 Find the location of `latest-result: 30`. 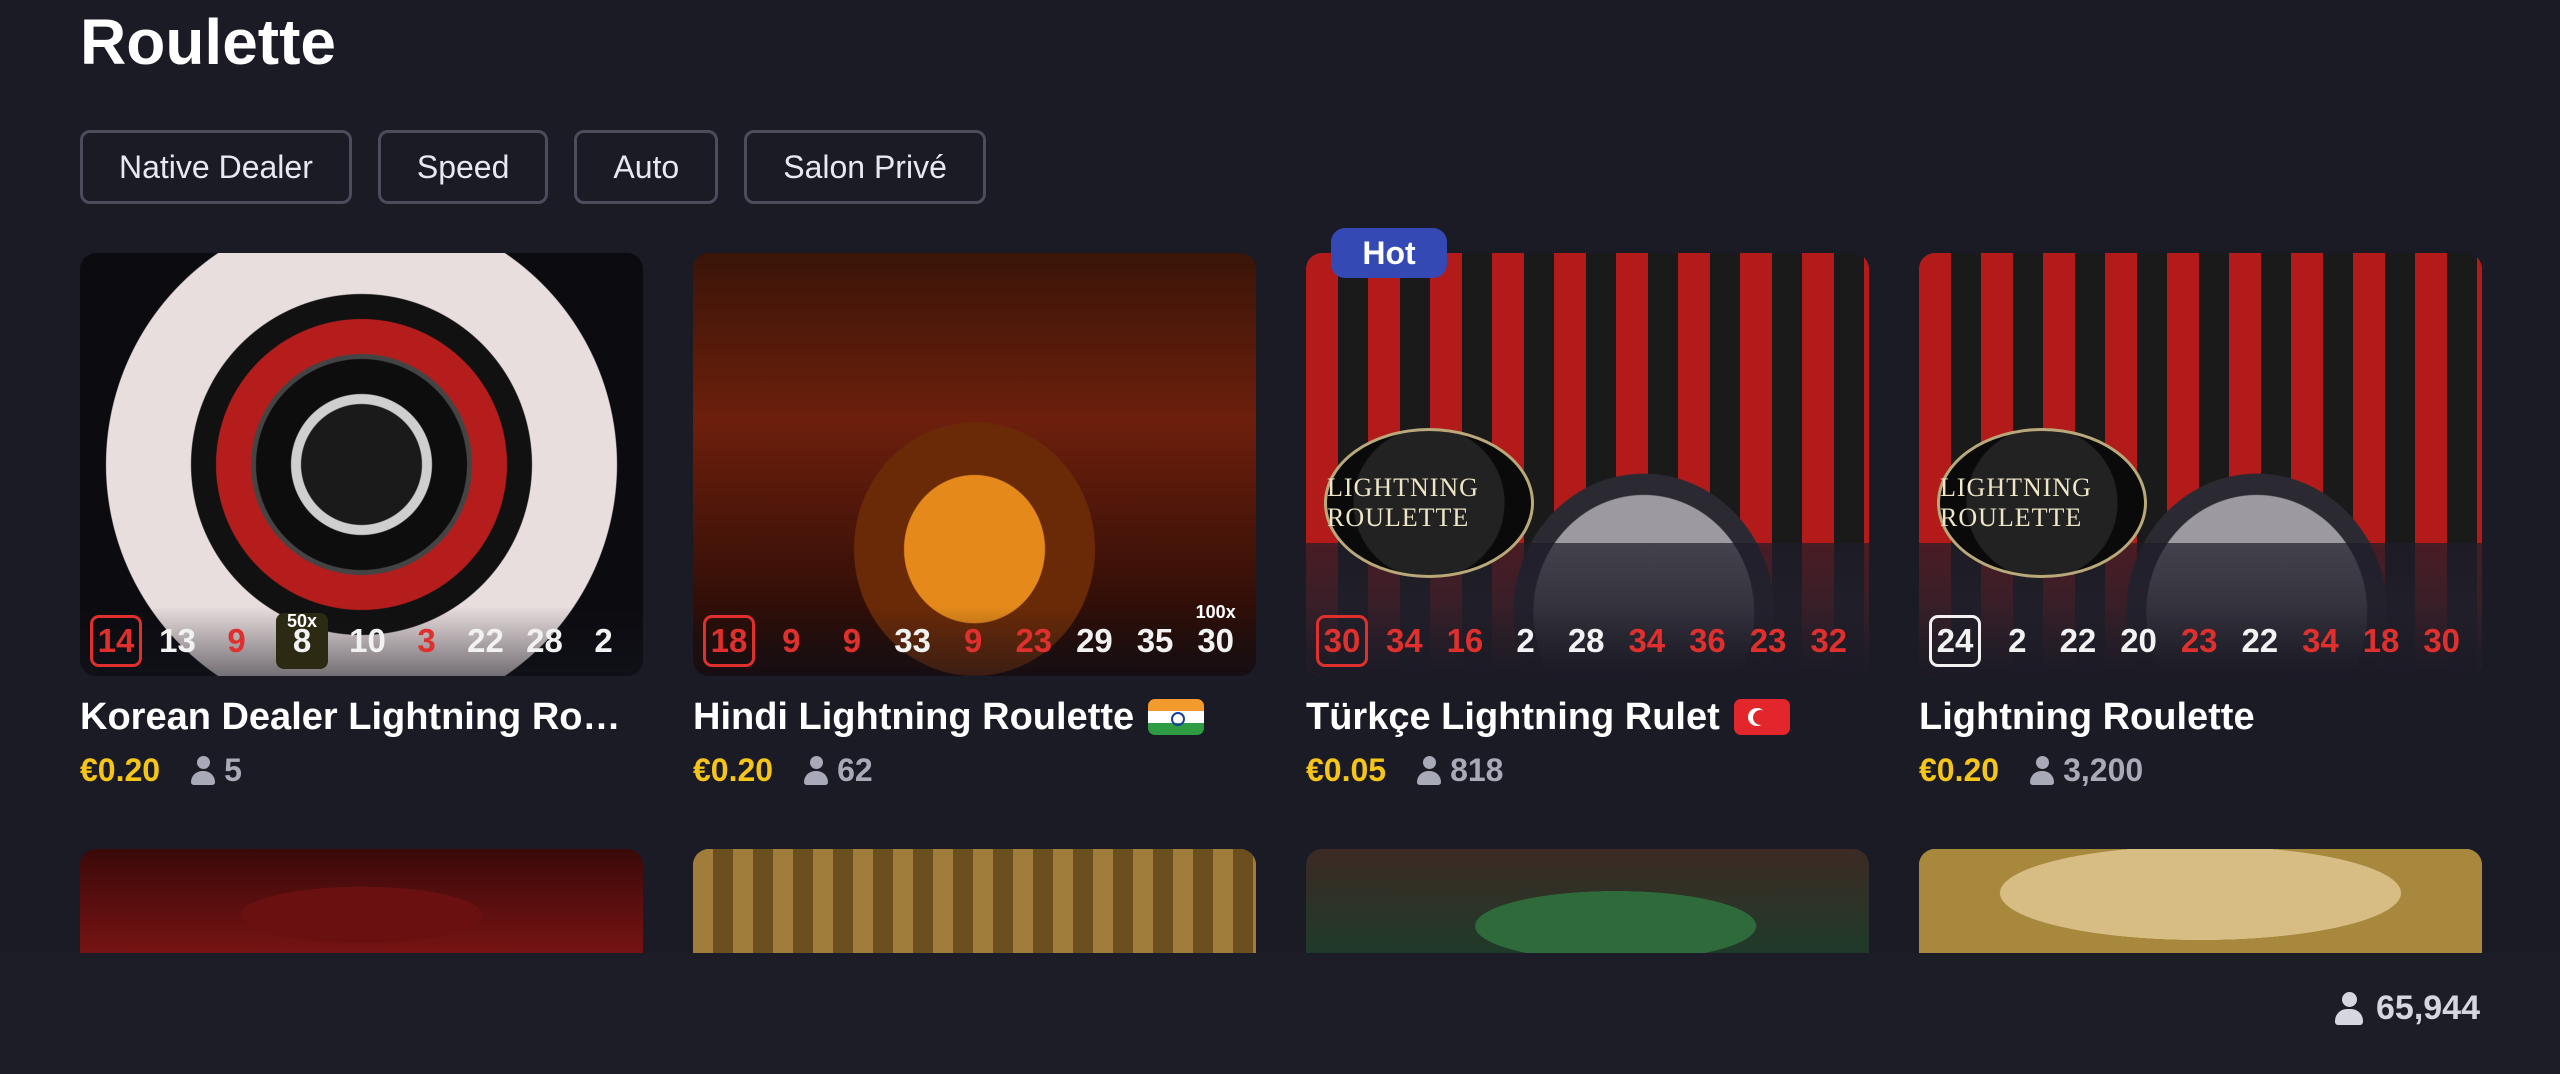

latest-result: 30 is located at coordinates (1342, 641).